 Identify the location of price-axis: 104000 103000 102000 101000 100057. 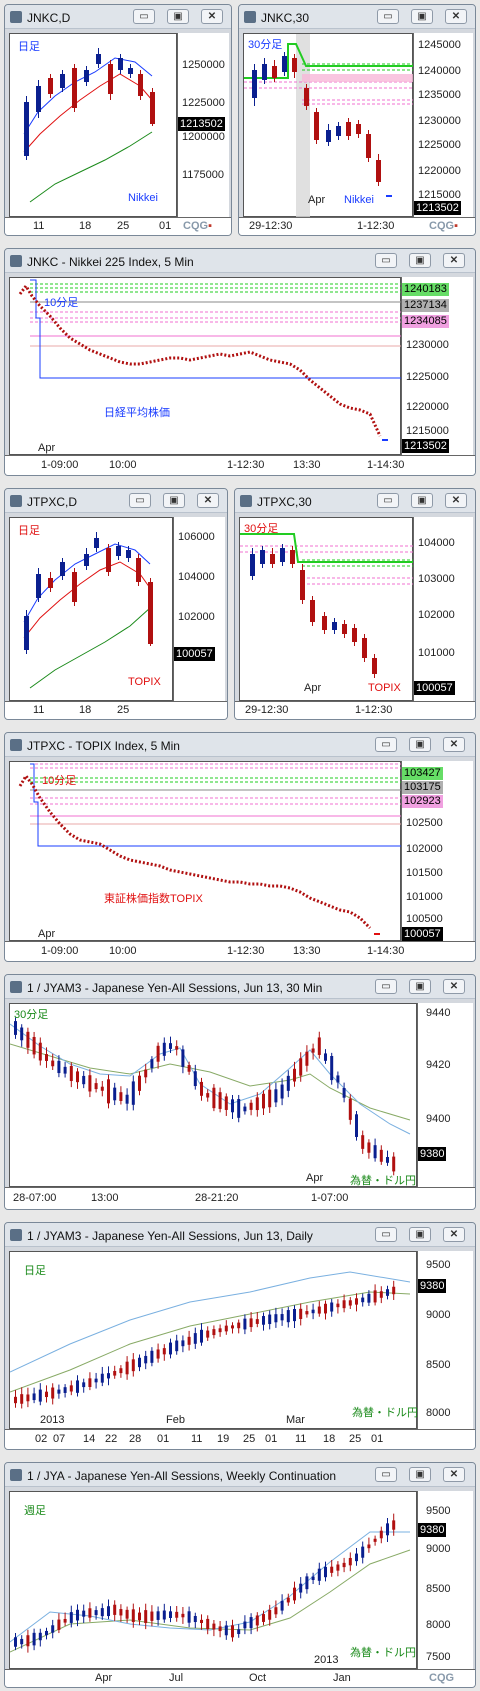
(443, 609).